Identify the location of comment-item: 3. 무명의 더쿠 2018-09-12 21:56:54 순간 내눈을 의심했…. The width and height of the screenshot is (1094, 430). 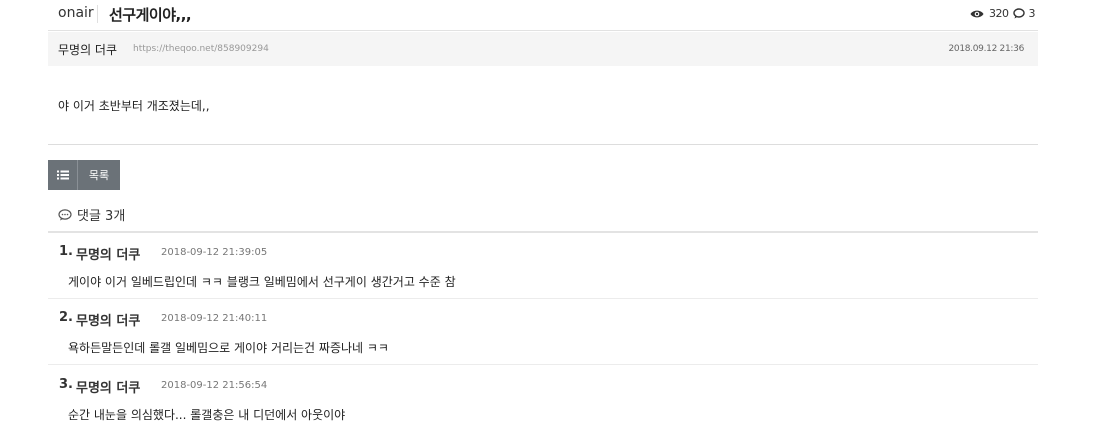
(543, 398).